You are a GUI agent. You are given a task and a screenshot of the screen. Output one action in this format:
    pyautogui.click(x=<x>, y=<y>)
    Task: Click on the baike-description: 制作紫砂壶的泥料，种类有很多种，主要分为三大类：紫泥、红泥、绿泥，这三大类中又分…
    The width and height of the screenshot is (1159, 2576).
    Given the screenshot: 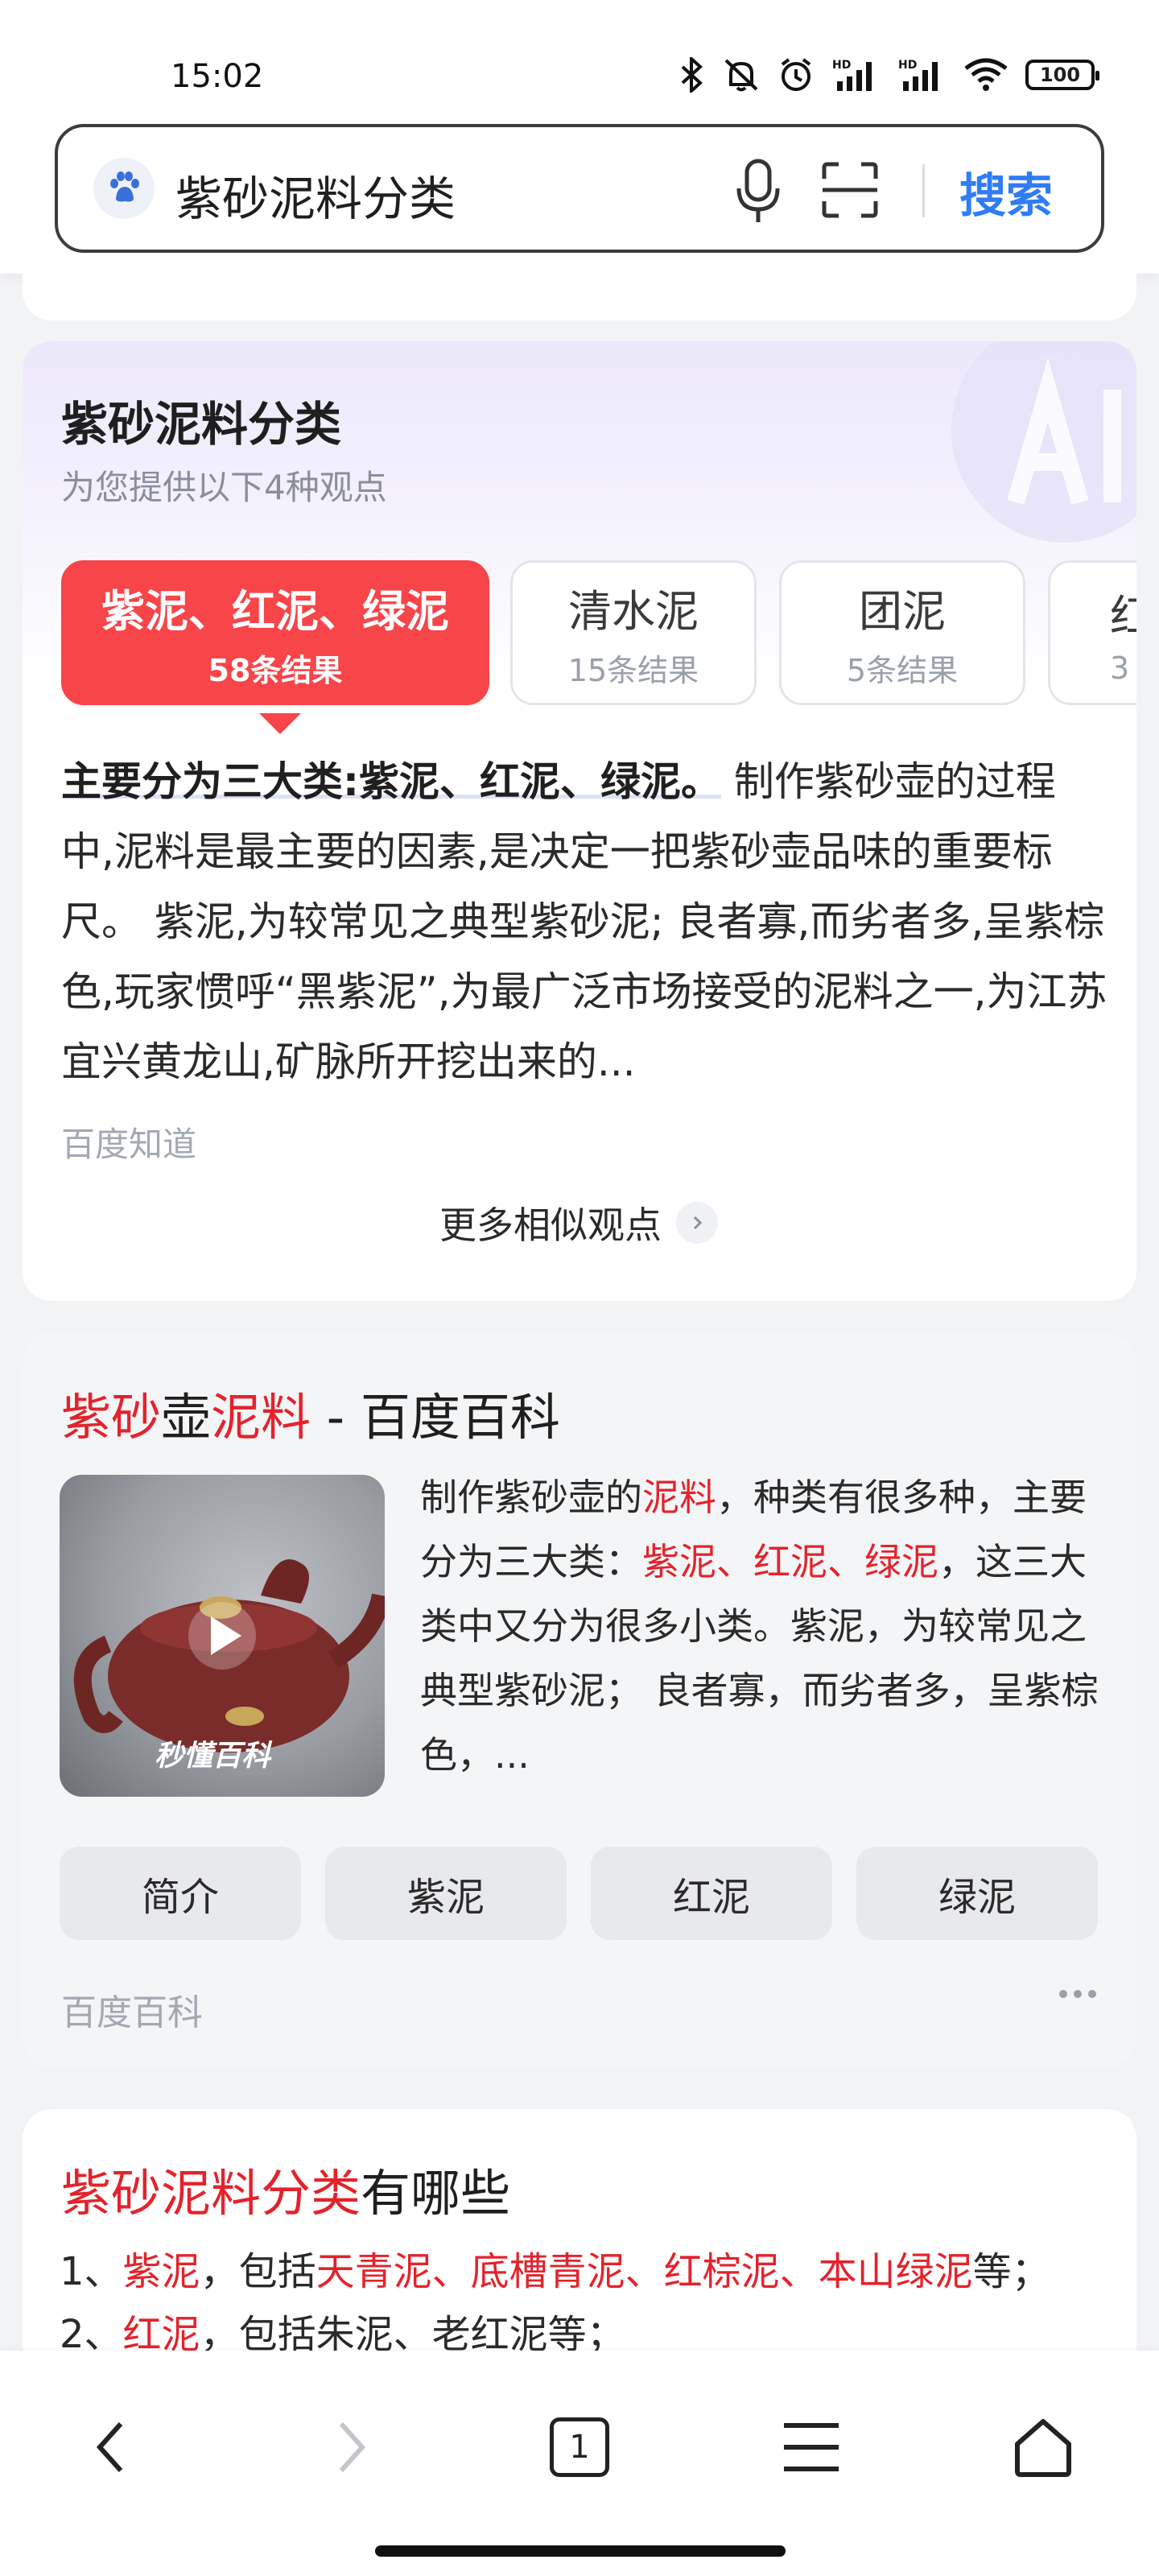 What is the action you would take?
    pyautogui.click(x=766, y=1626)
    